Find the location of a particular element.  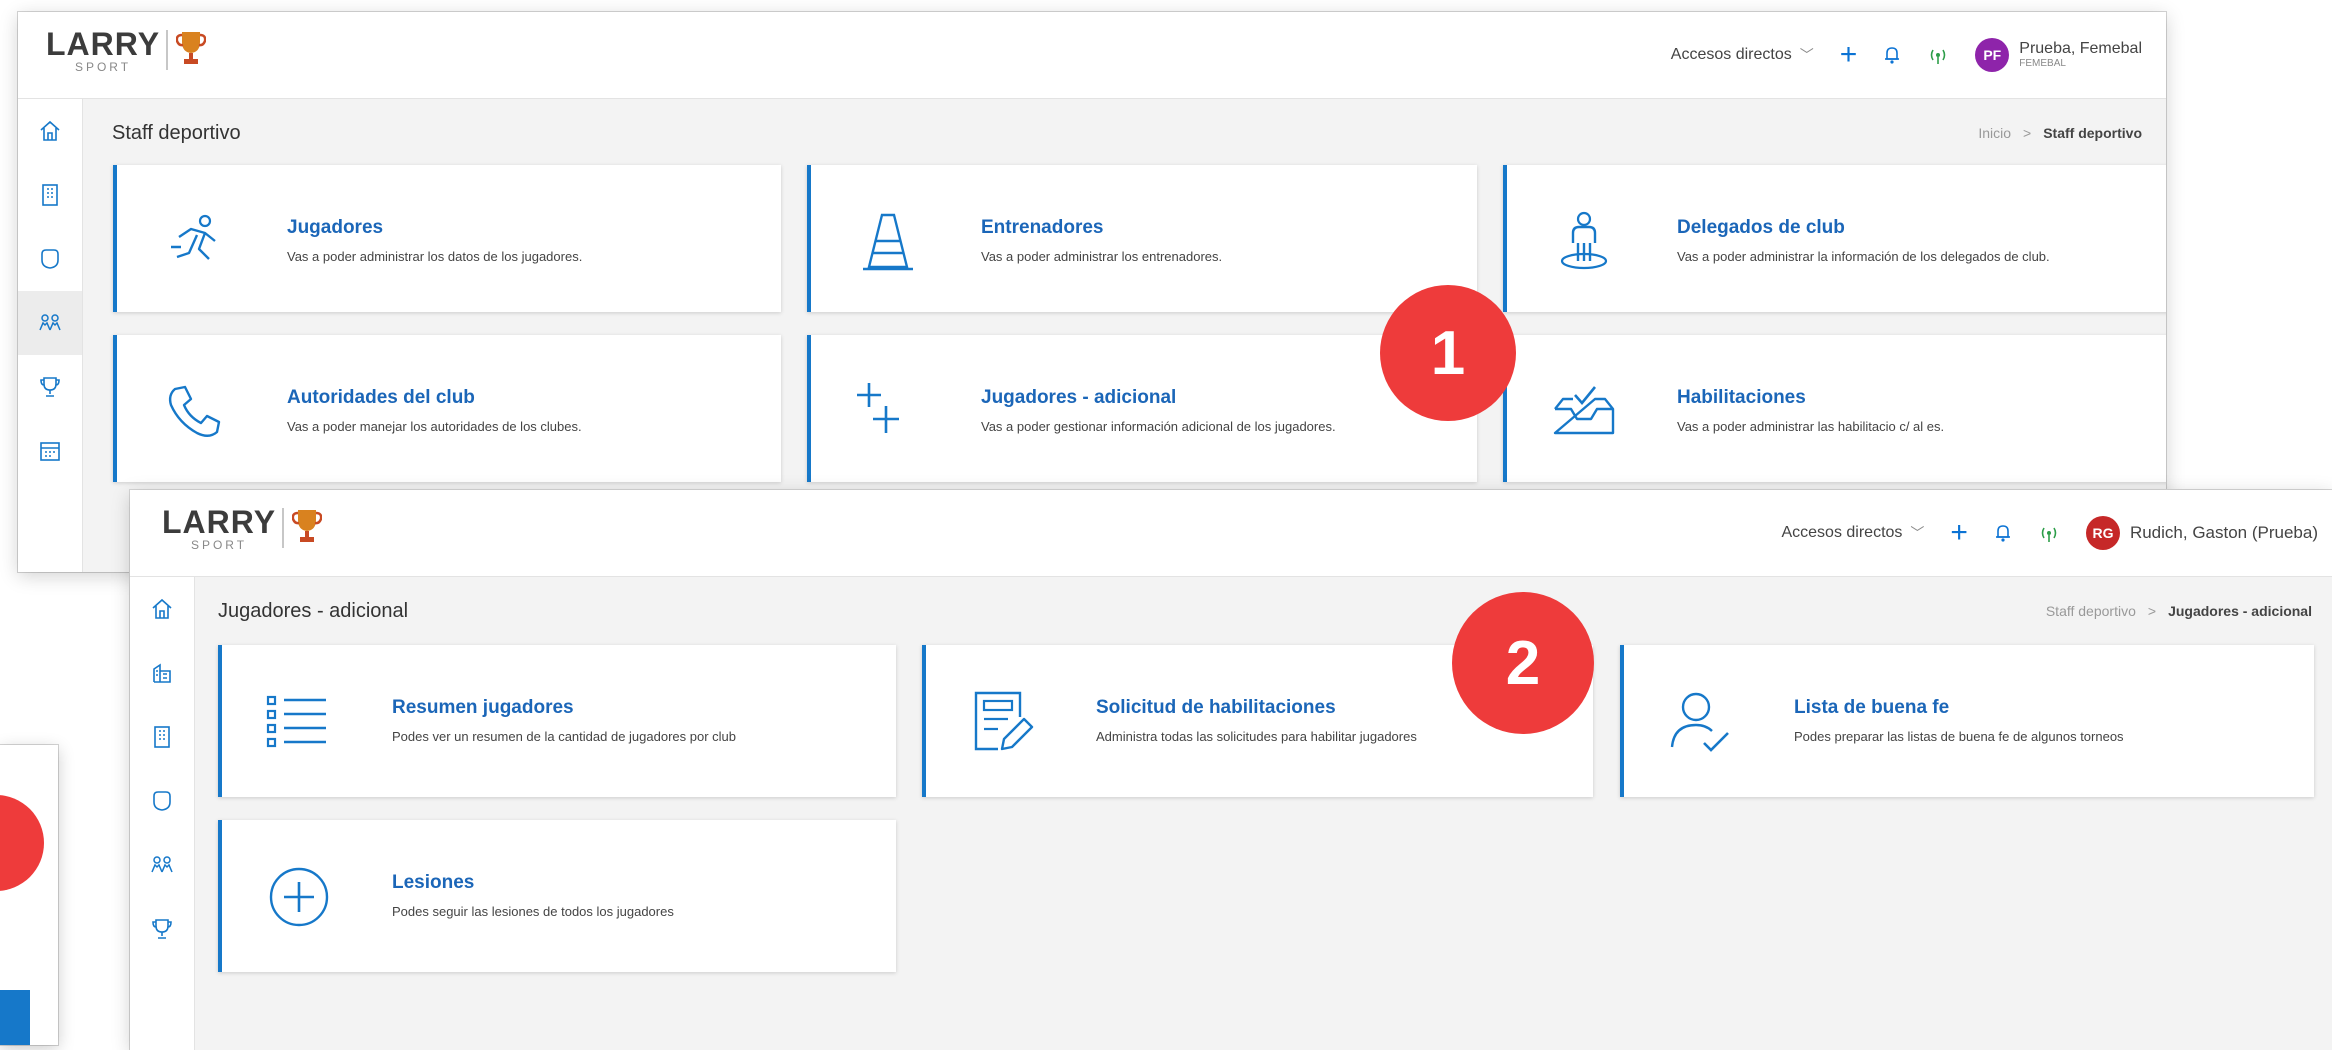

breadcrumb: Inicio > Staff deportivo is located at coordinates (2060, 133).